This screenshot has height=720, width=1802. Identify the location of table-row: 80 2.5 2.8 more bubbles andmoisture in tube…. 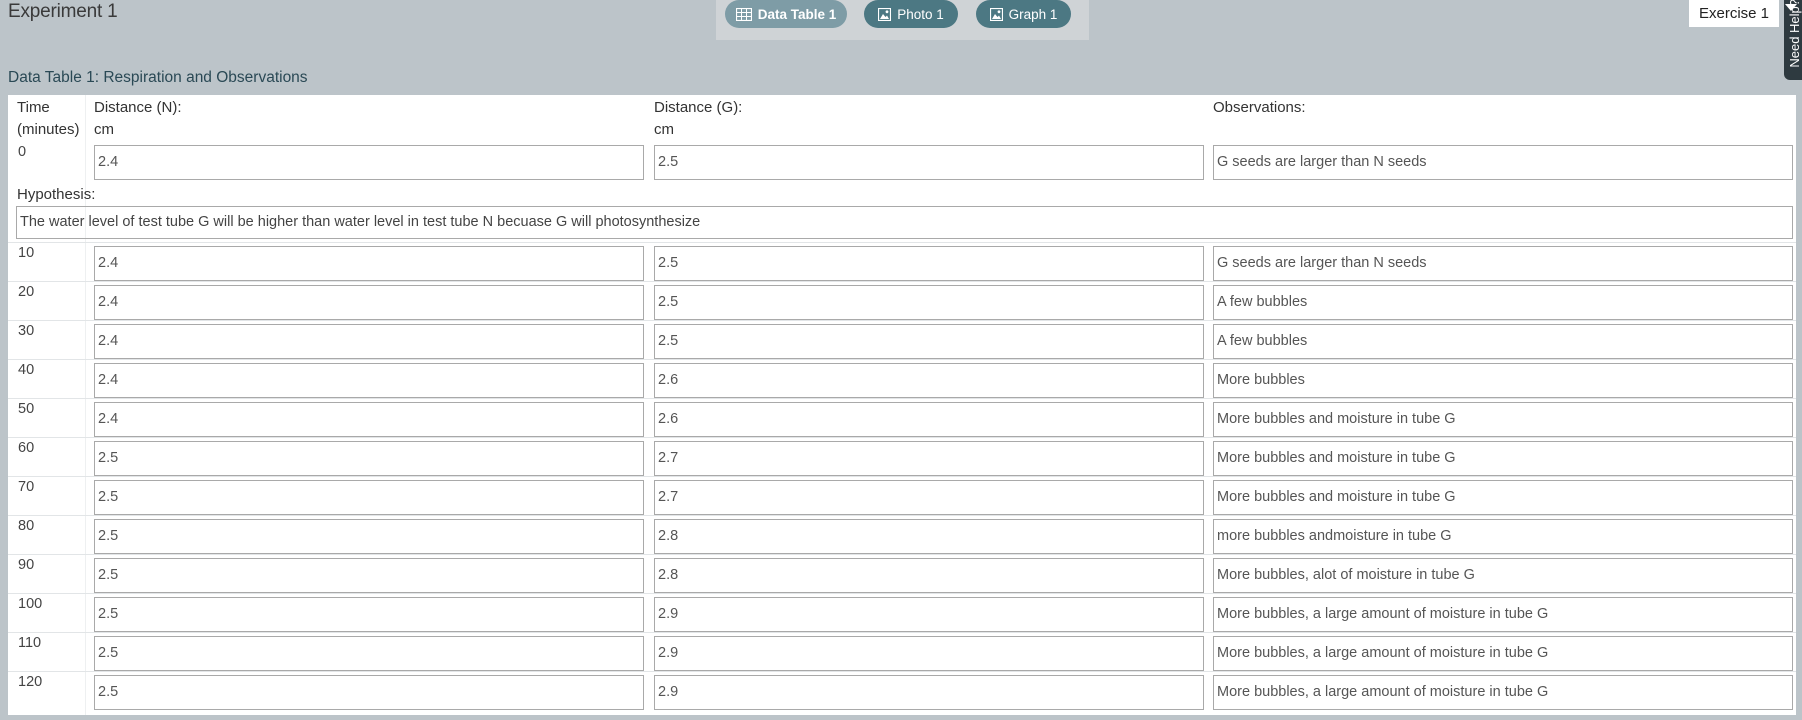
(902, 534).